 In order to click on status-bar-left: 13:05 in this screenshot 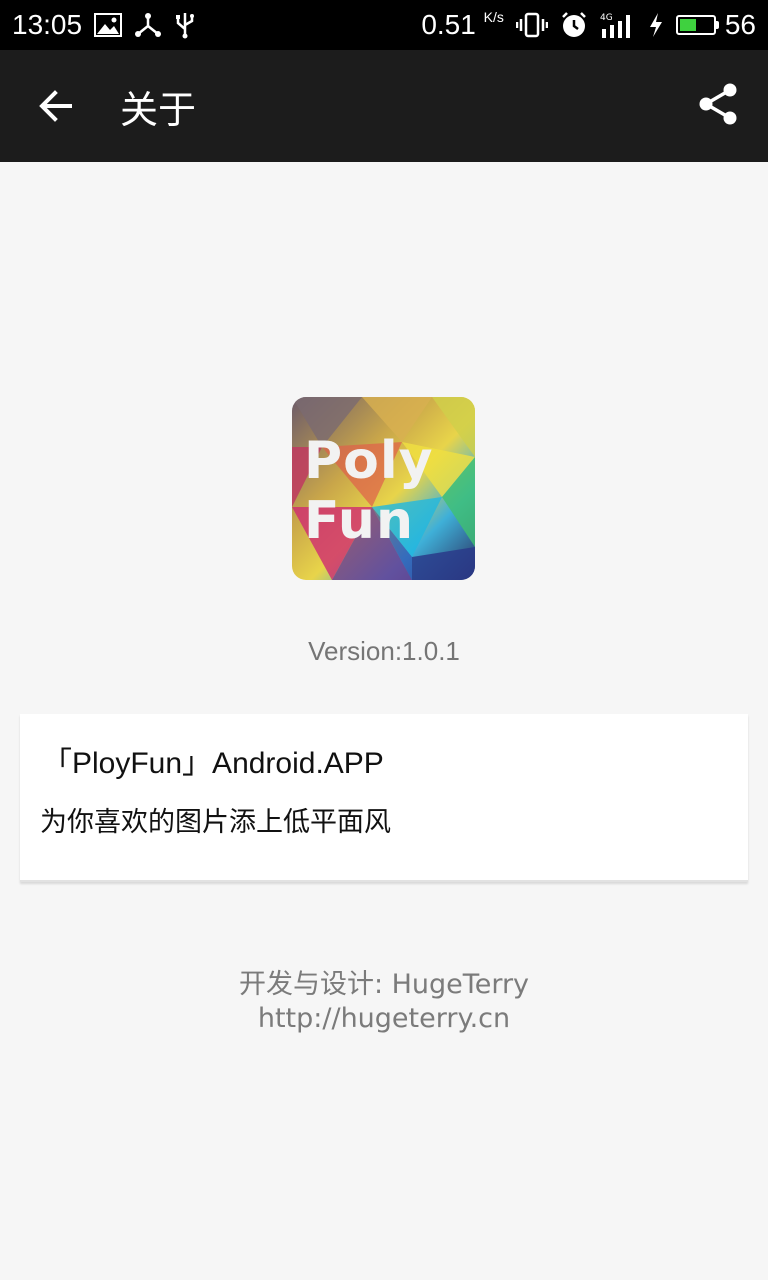, I will do `click(104, 25)`.